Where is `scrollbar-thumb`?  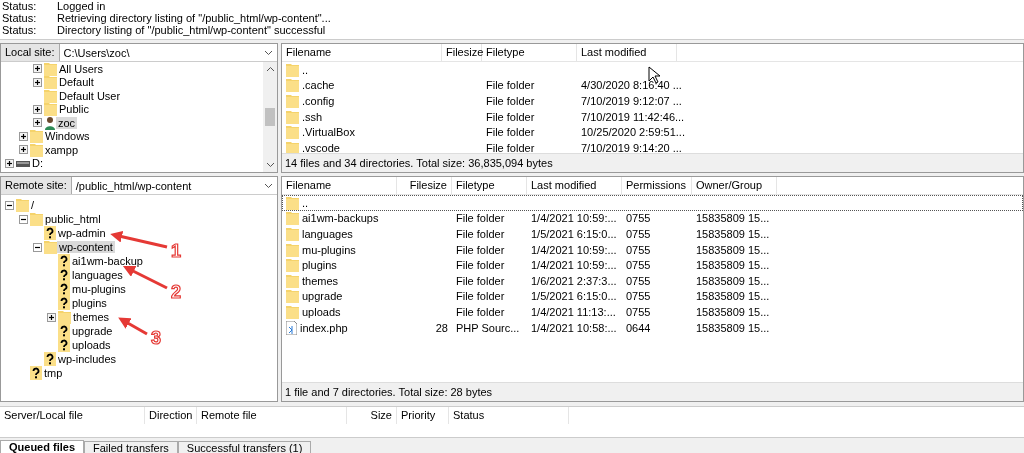
scrollbar-thumb is located at coordinates (270, 117).